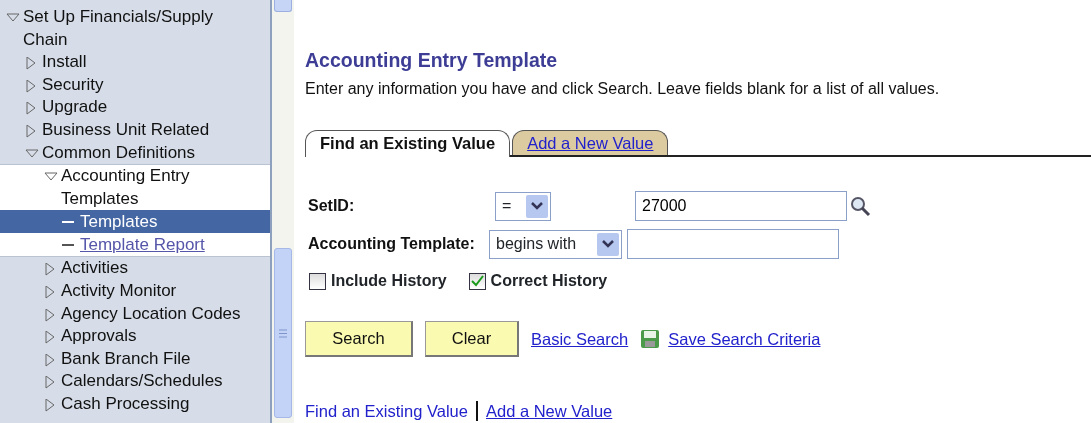 Image resolution: width=1091 pixels, height=423 pixels. What do you see at coordinates (142, 245) in the screenshot?
I see `tree-link-item: Template Report` at bounding box center [142, 245].